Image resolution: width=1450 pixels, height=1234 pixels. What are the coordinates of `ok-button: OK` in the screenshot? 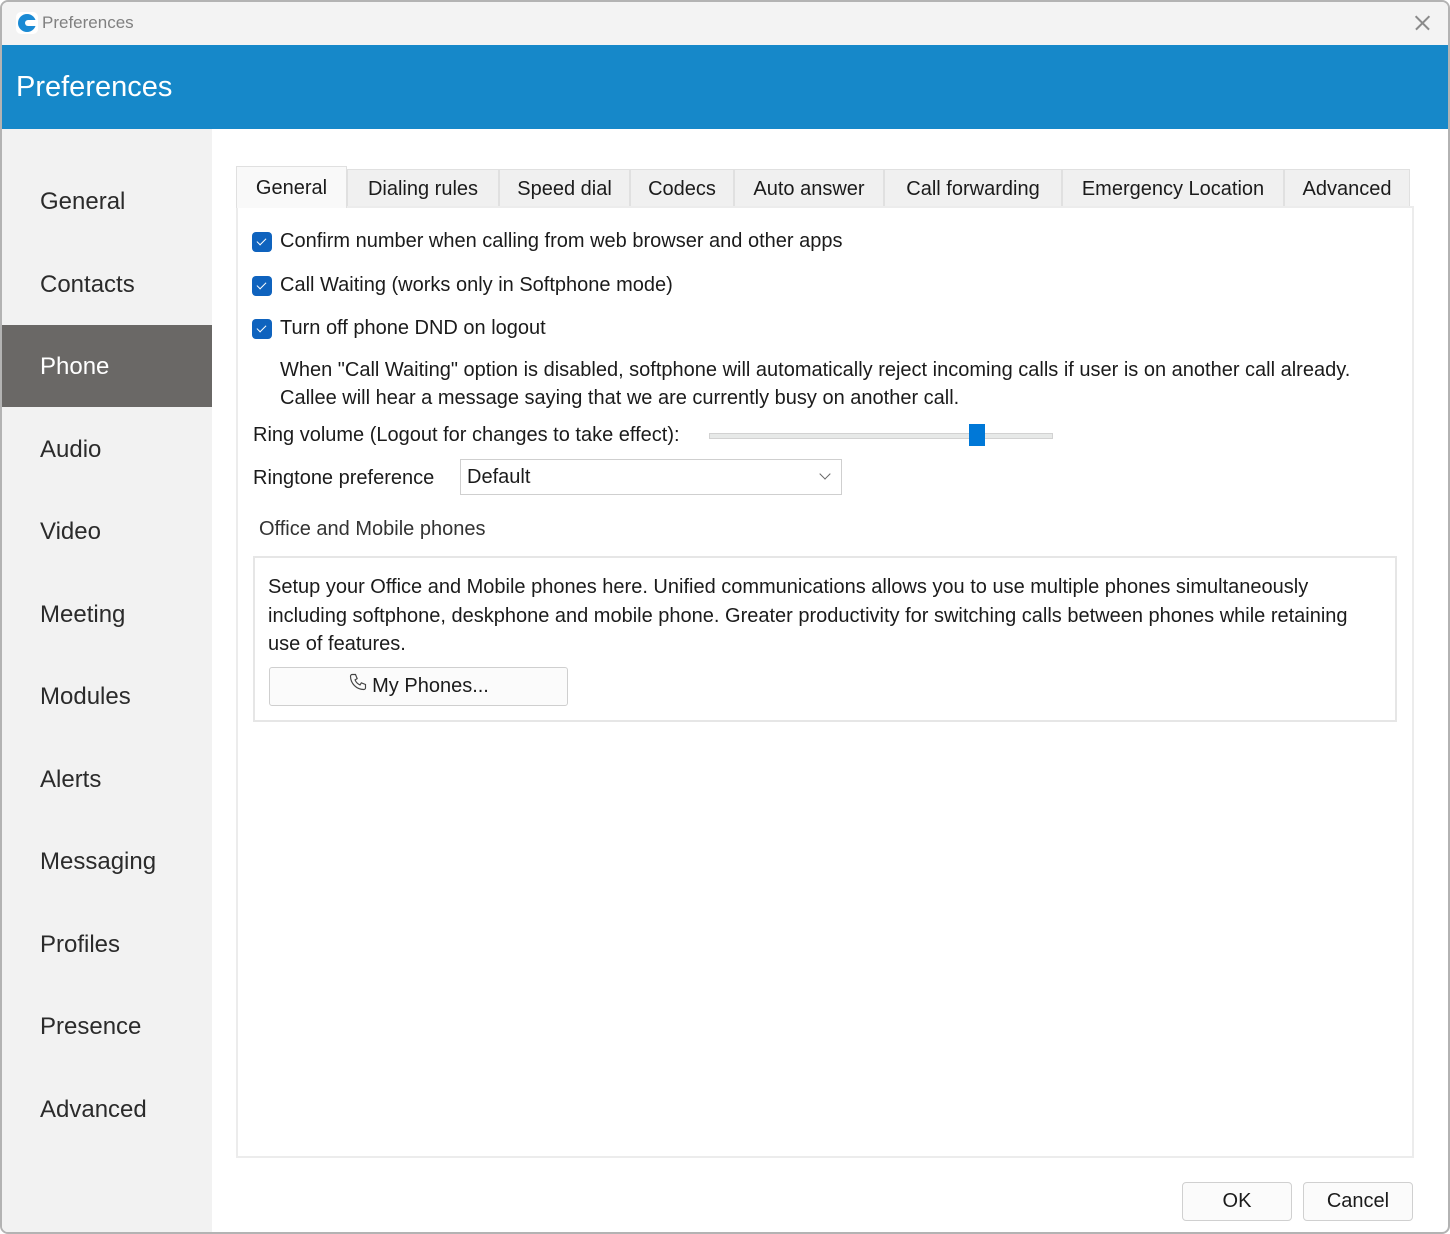 It's located at (1237, 1201).